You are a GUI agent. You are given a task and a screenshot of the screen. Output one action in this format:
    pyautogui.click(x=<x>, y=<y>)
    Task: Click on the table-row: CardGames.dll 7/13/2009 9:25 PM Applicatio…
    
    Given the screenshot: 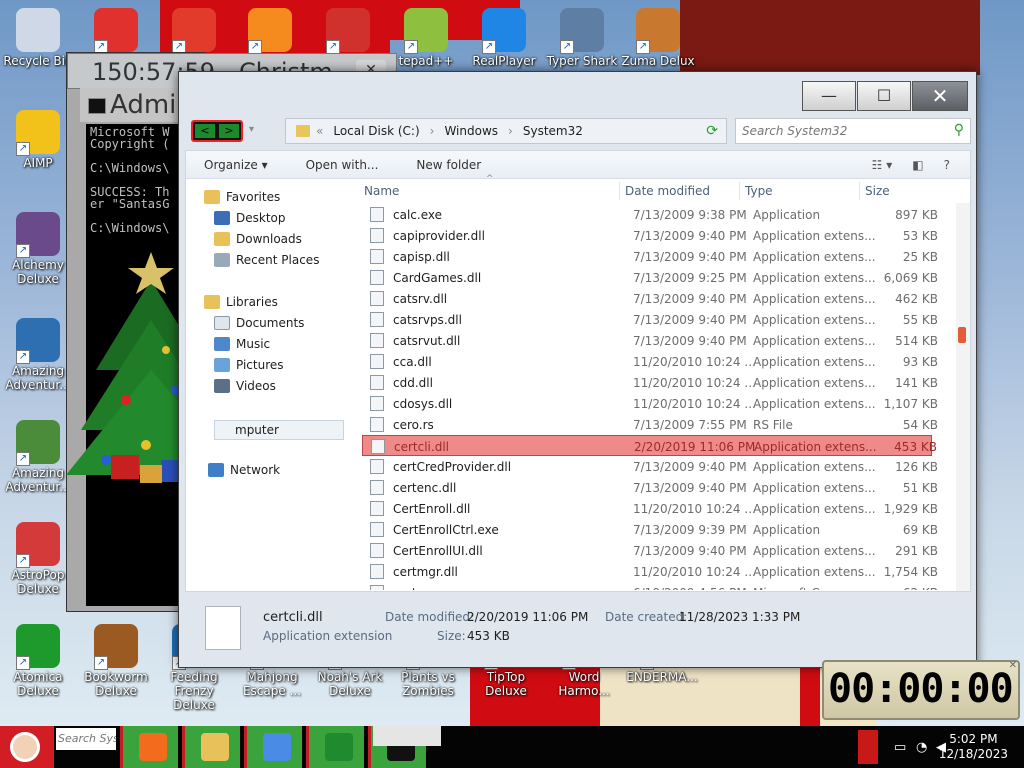 What is the action you would take?
    pyautogui.click(x=650, y=277)
    